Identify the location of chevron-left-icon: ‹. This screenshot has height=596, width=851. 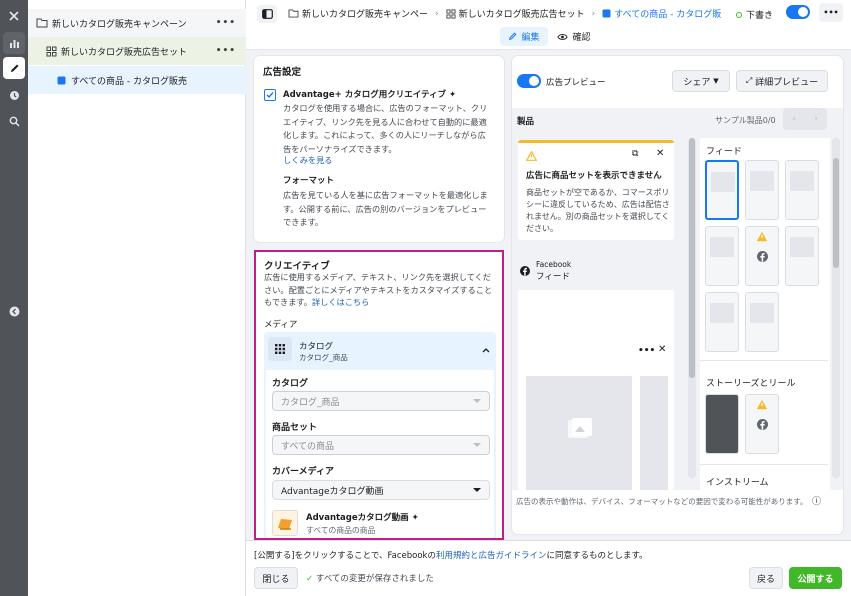
(794, 119).